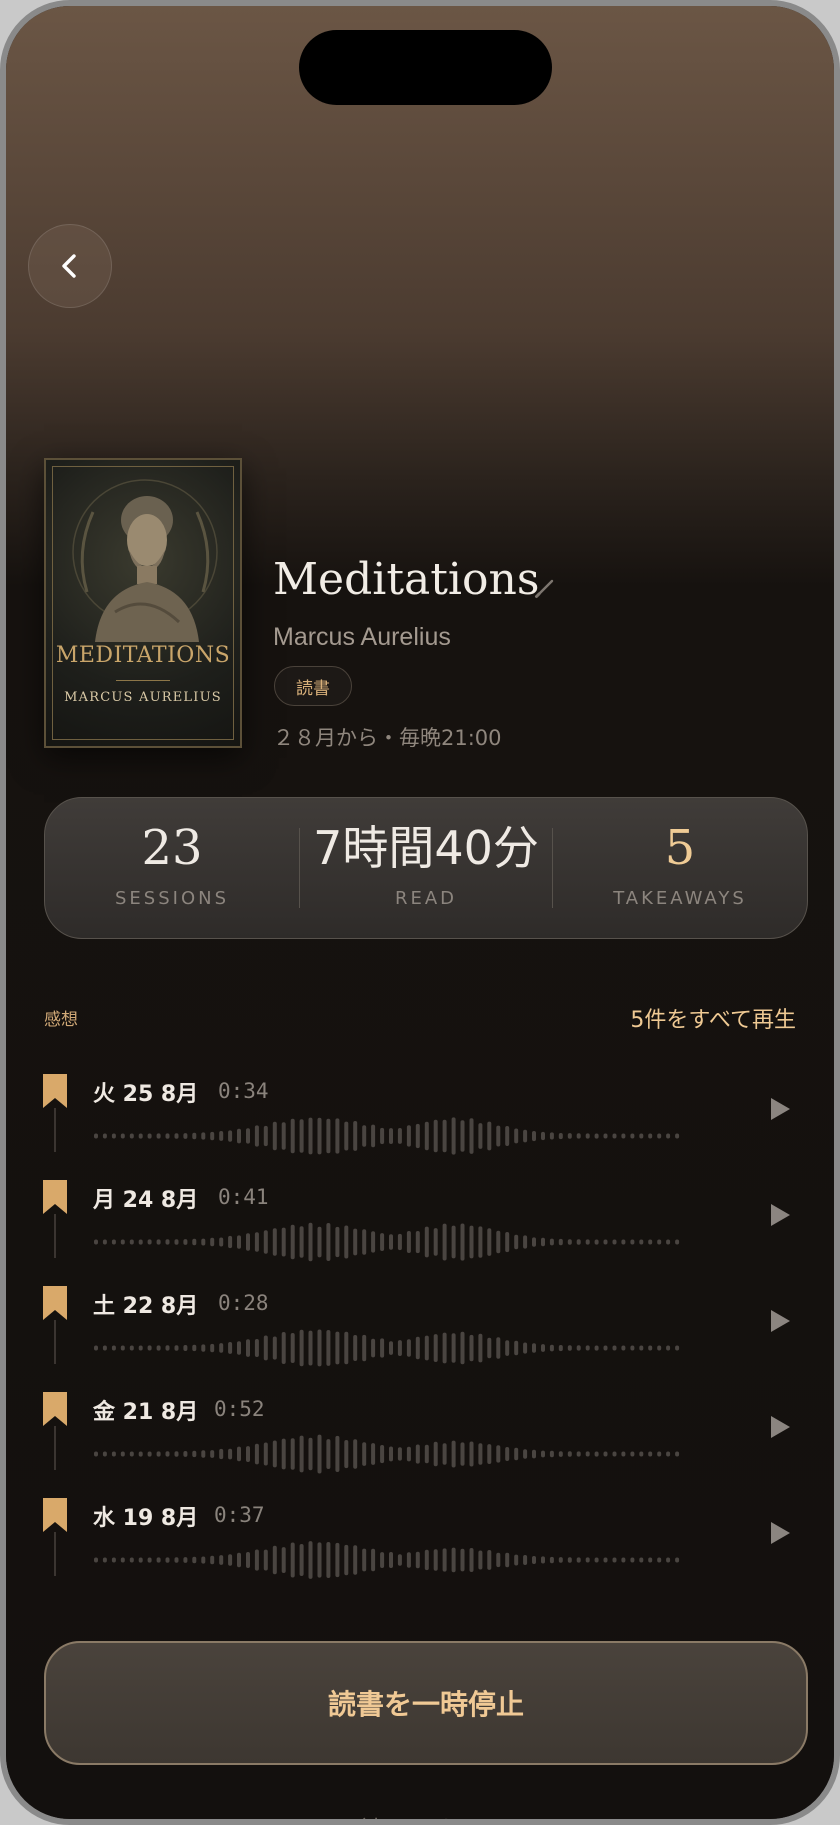 The image size is (840, 1825). Describe the element at coordinates (420, 1814) in the screenshot. I see `finish-reading-button: 読了にする` at that location.